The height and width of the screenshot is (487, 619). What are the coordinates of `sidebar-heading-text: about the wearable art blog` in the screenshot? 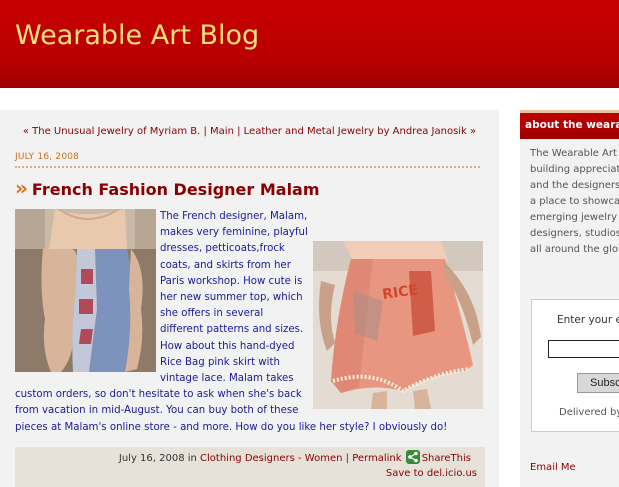 It's located at (572, 125).